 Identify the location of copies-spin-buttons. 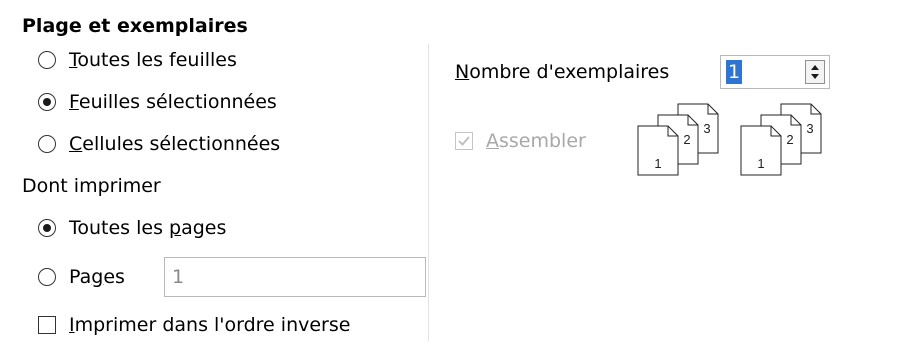
(815, 72).